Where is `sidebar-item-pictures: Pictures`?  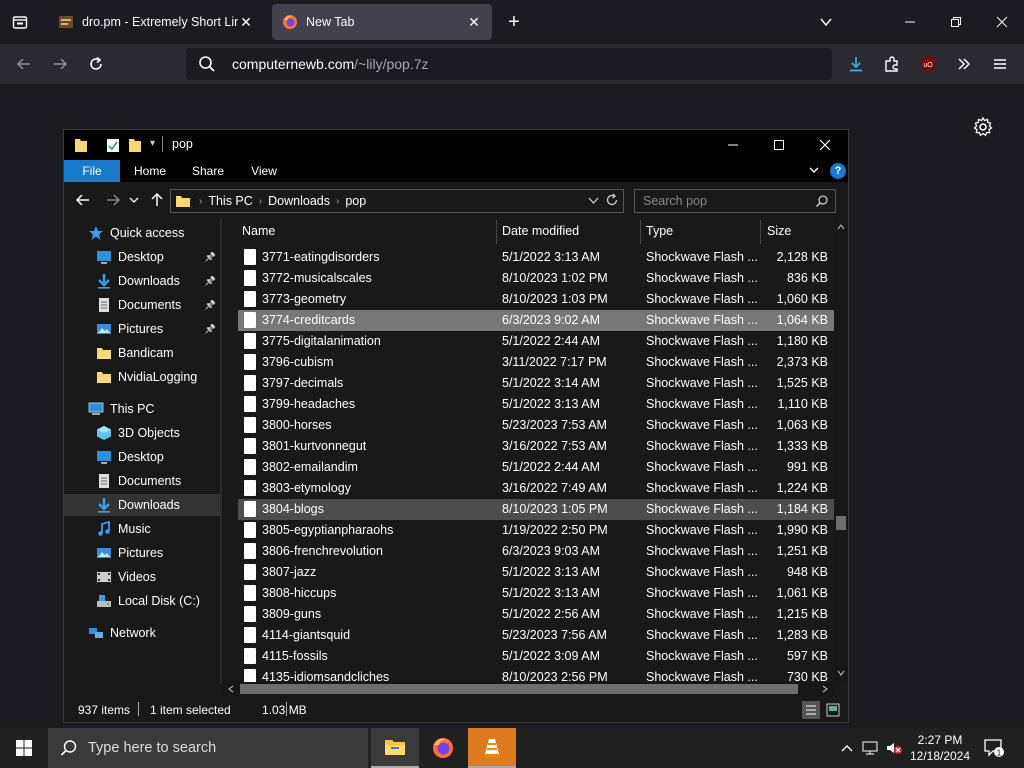
sidebar-item-pictures: Pictures is located at coordinates (142, 553).